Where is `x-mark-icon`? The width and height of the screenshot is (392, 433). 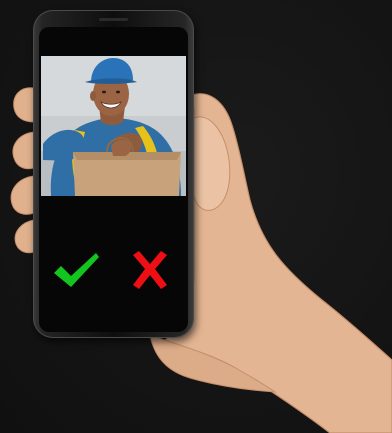
x-mark-icon is located at coordinates (150, 270).